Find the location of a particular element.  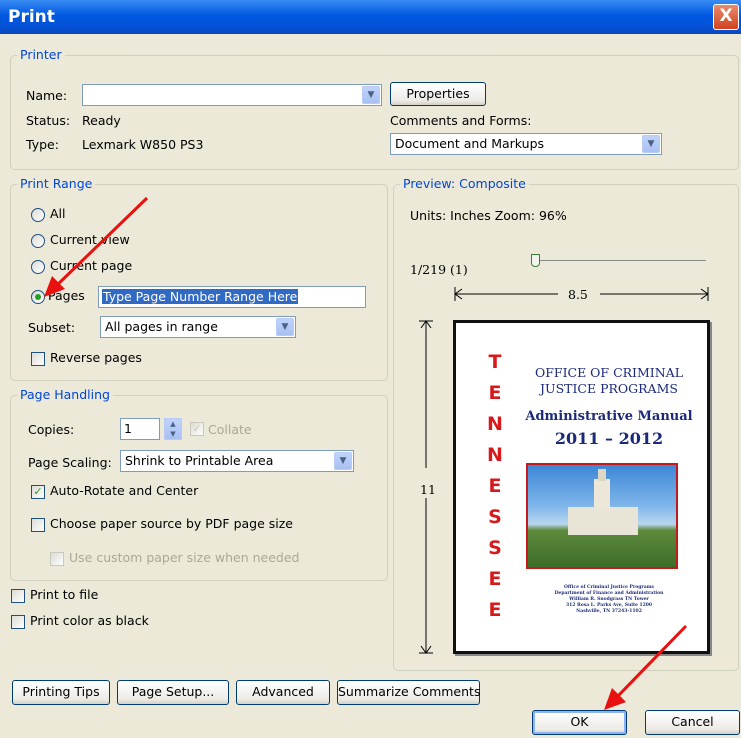

summarize-comments-button: Summarize Comments is located at coordinates (408, 692).